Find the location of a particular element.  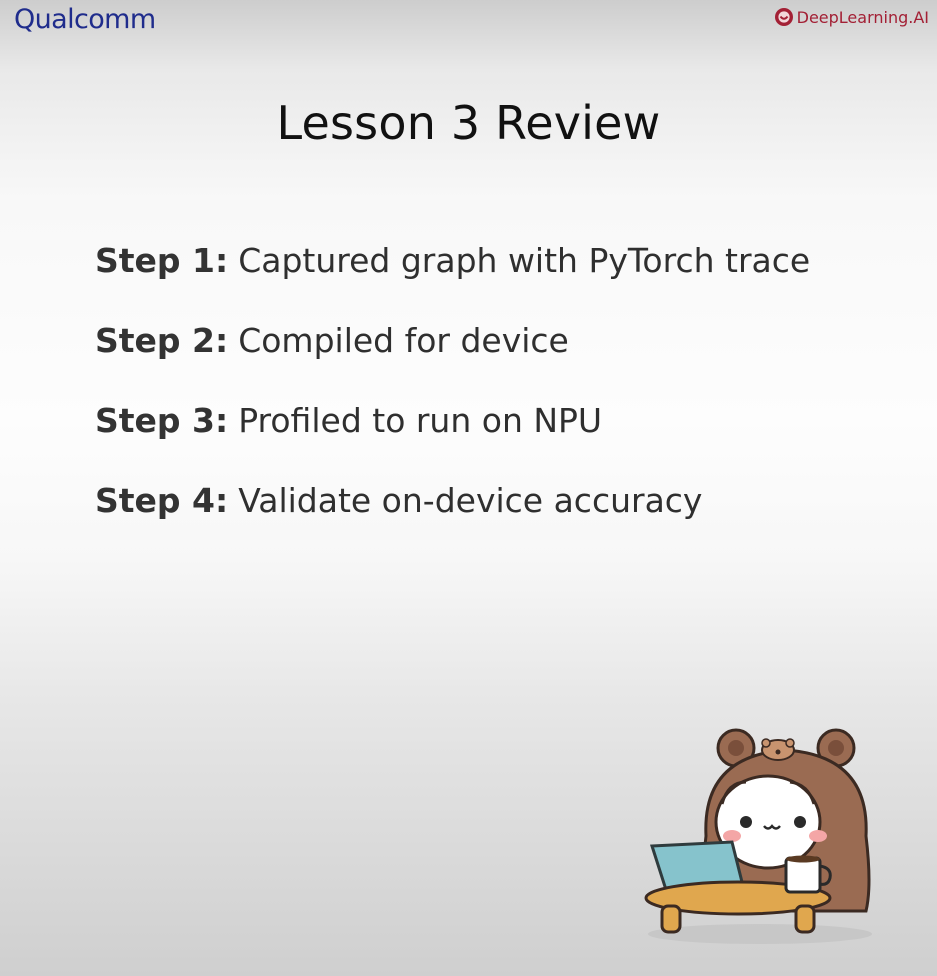

step-1-label: Step 1: is located at coordinates (162, 260).